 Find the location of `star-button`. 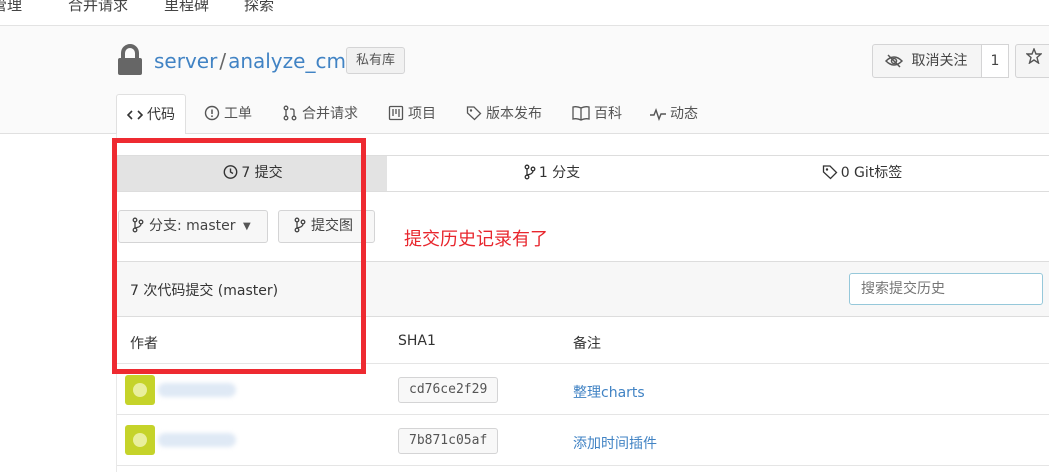

star-button is located at coordinates (1032, 61).